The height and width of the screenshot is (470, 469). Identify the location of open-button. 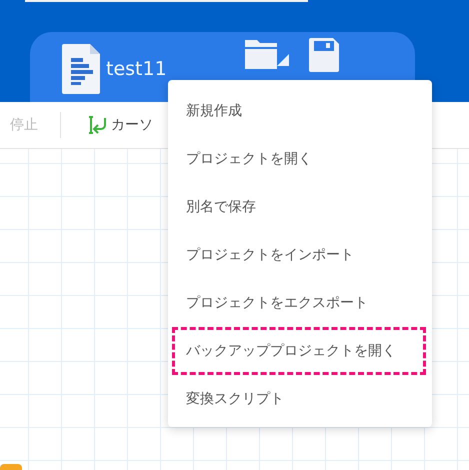
(266, 55).